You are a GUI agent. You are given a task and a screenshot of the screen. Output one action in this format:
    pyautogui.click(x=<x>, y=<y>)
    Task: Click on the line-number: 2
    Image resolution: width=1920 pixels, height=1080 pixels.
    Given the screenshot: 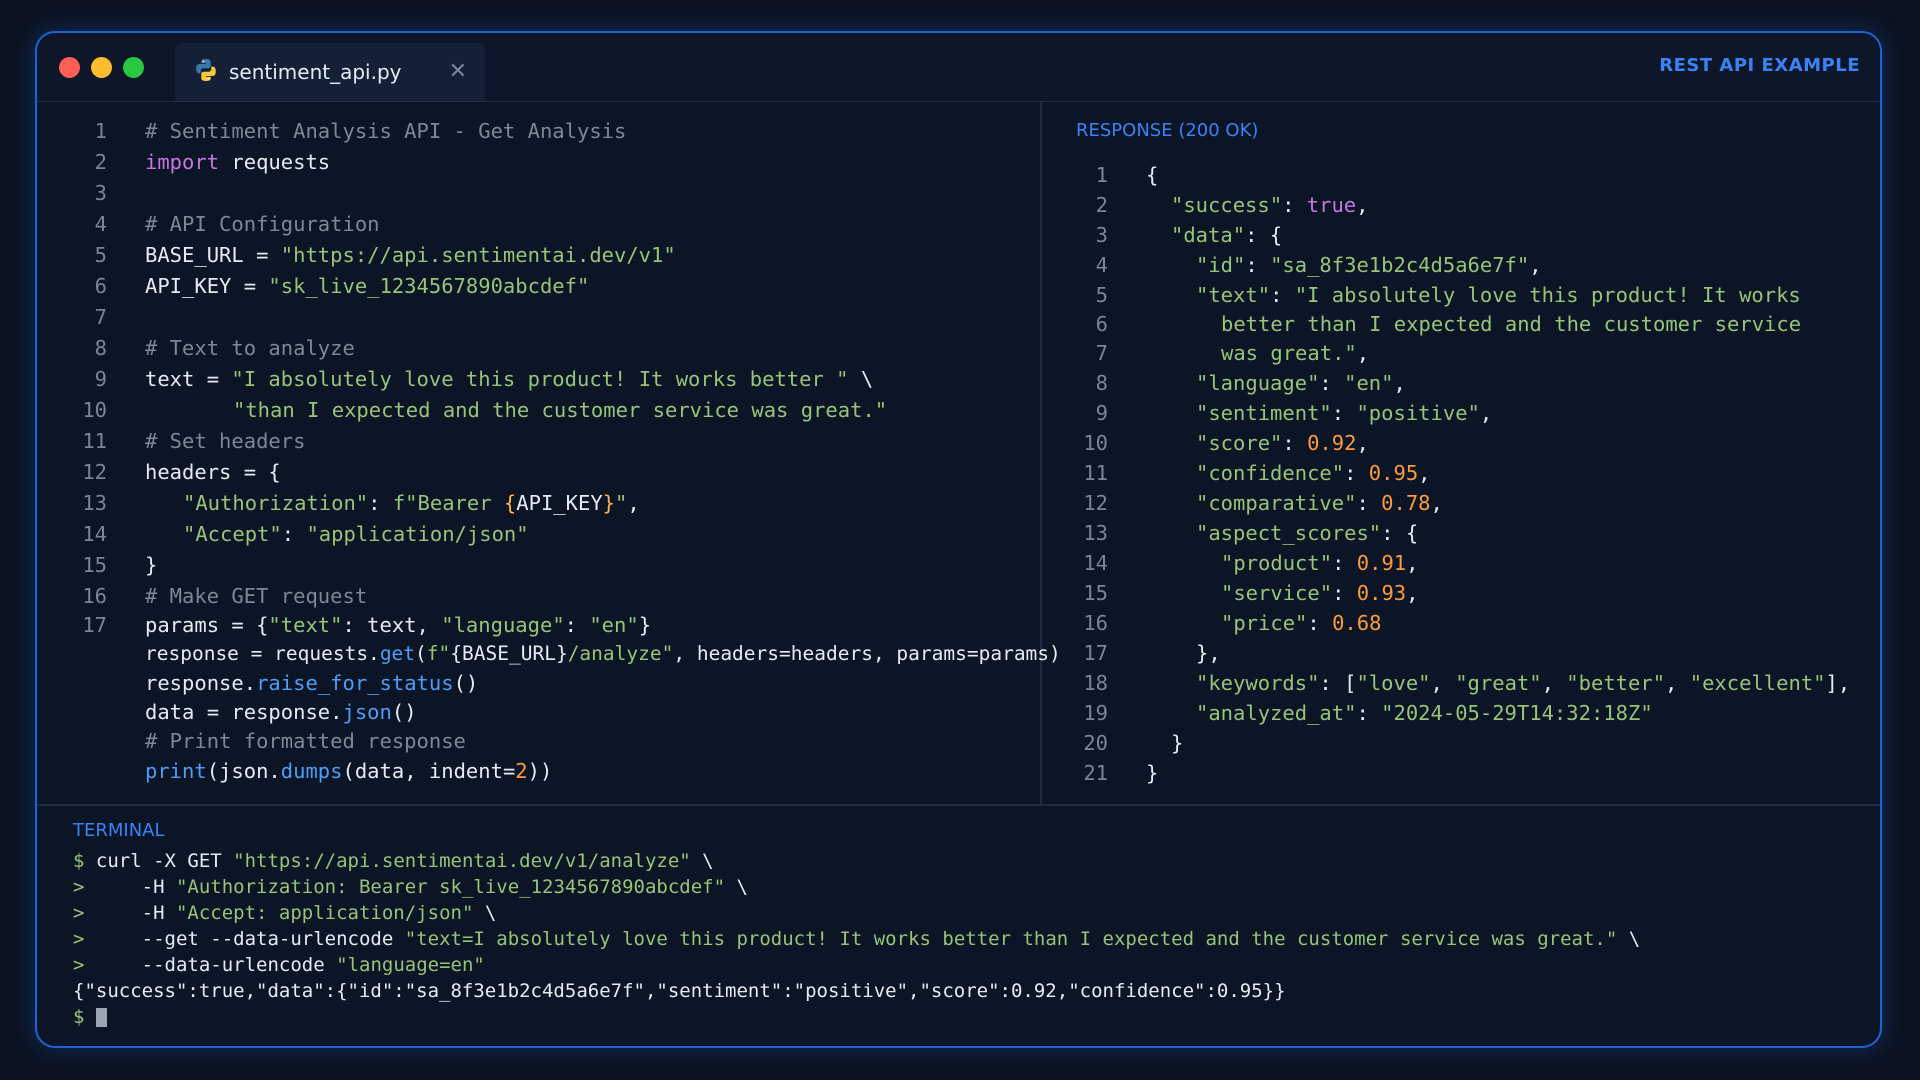 What is the action you would take?
    pyautogui.click(x=1101, y=205)
    